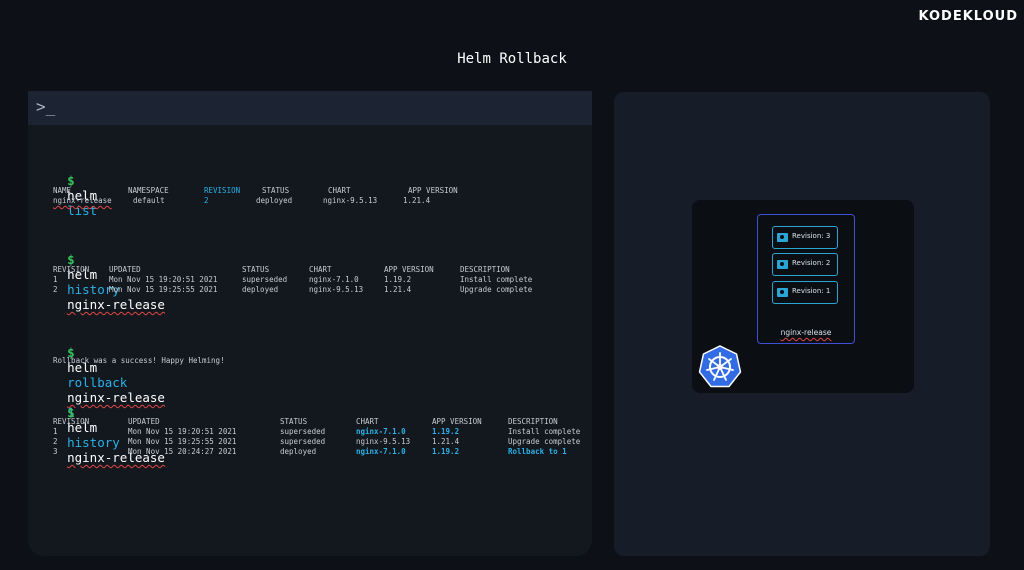  I want to click on release-name-label: nginx-release, so click(806, 332).